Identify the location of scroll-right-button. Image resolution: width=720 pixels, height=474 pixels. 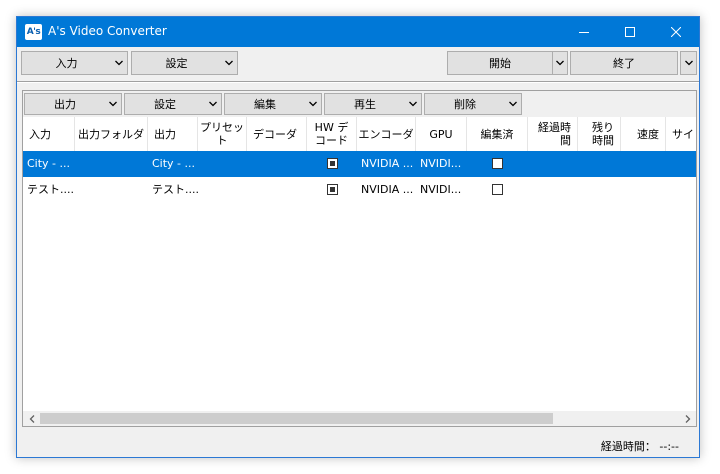
(687, 418).